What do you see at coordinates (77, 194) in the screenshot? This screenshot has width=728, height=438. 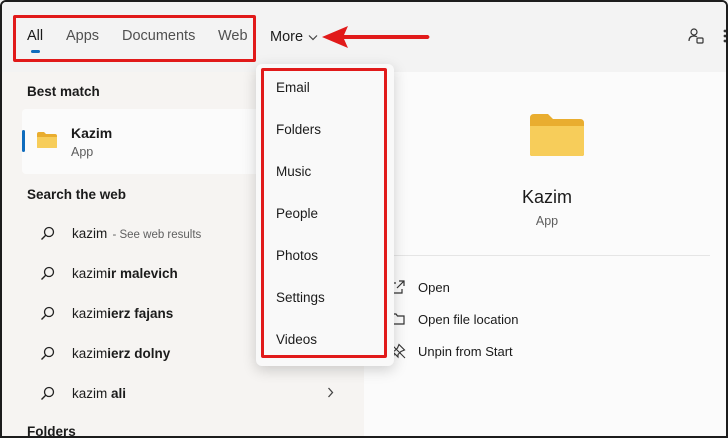 I see `section-search-web: Search the web` at bounding box center [77, 194].